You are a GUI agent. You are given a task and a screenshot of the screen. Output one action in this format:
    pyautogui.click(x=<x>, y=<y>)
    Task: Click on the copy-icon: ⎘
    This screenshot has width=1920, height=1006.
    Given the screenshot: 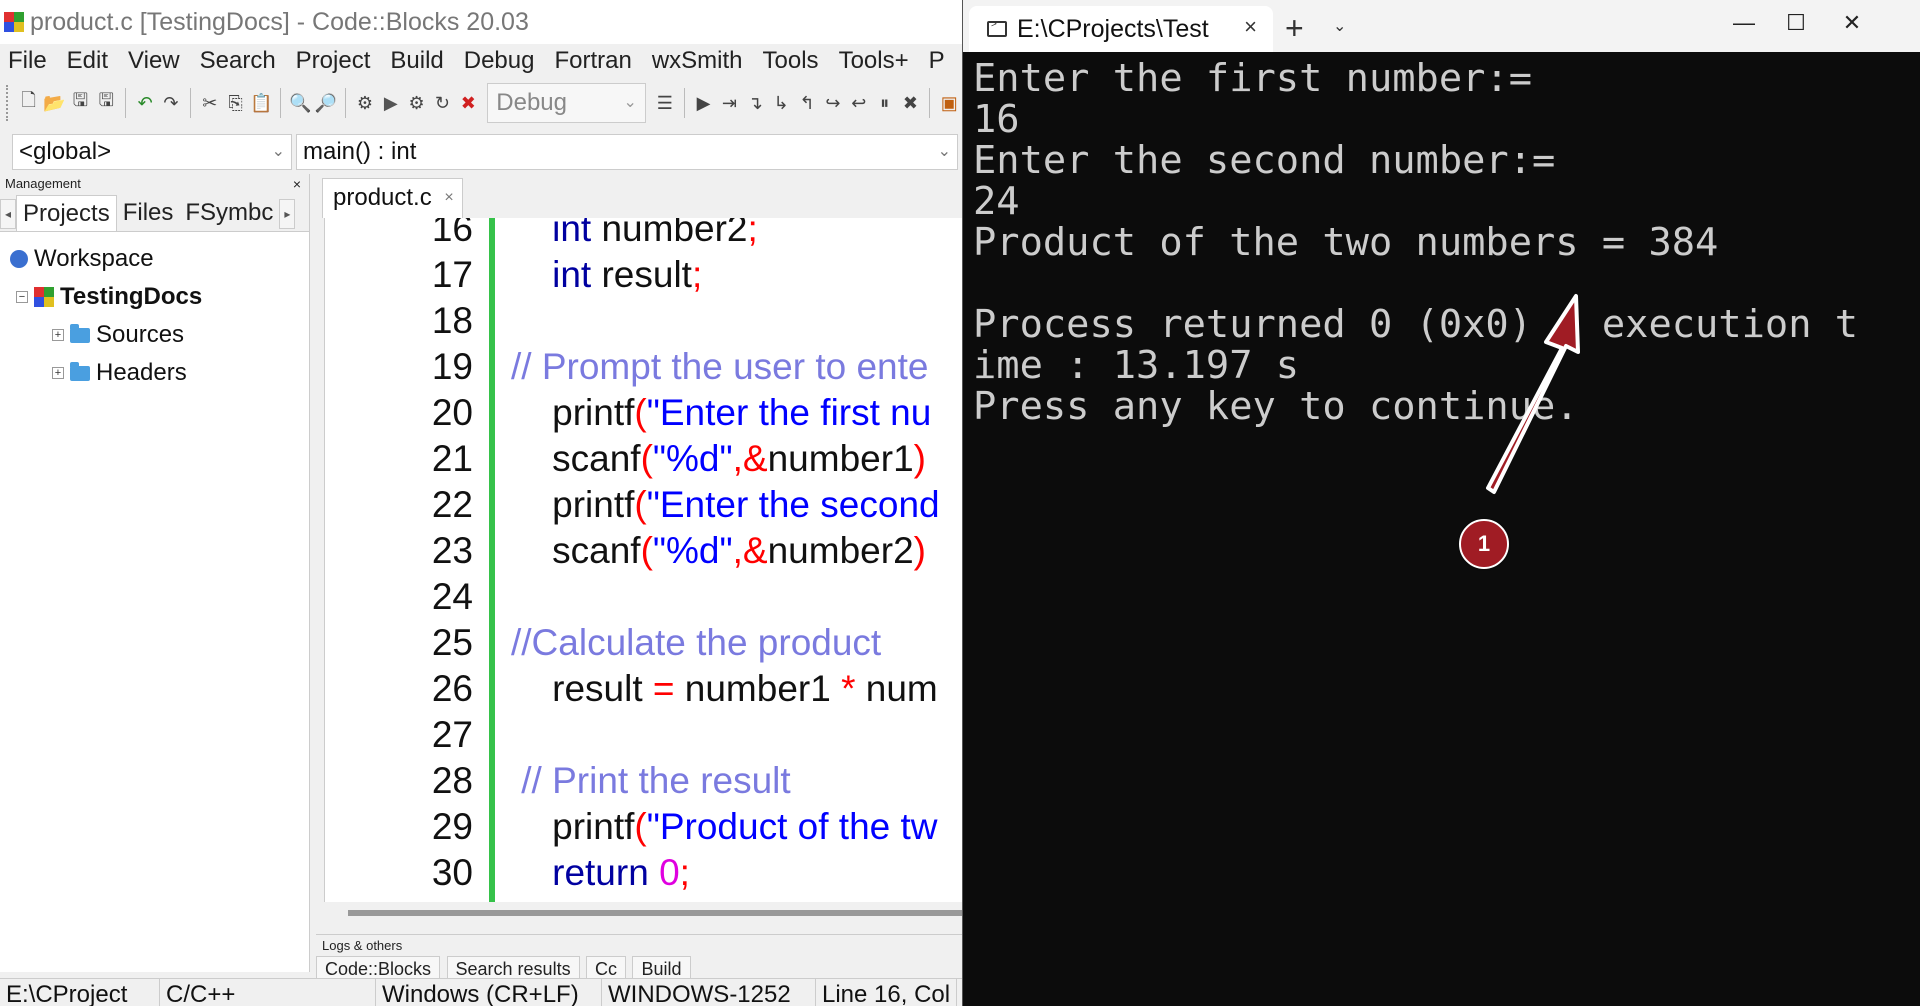 What is the action you would take?
    pyautogui.click(x=236, y=103)
    